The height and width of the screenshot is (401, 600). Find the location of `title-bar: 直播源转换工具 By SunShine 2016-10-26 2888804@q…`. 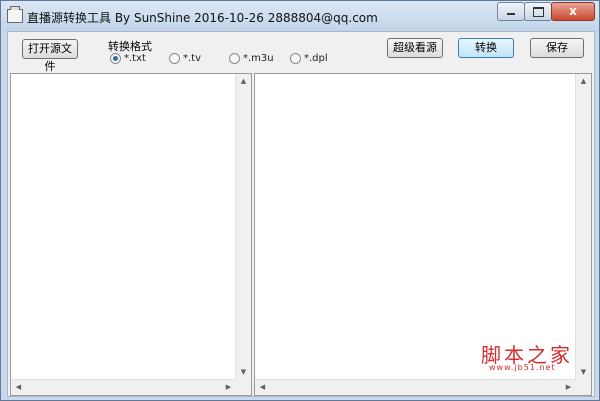

title-bar: 直播源转换工具 By SunShine 2016-10-26 2888804@q… is located at coordinates (300, 16).